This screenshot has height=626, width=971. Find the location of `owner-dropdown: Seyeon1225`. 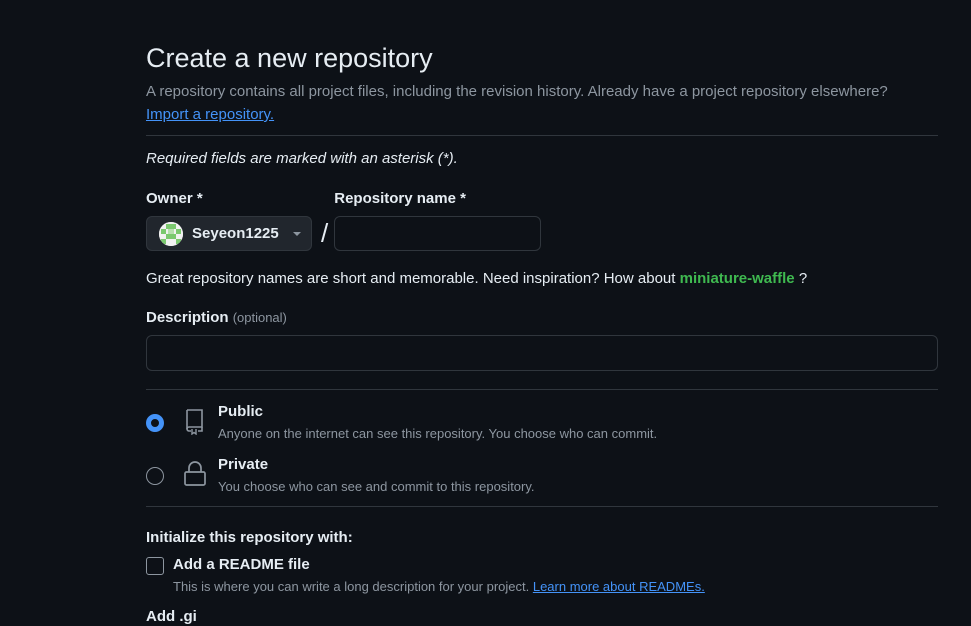

owner-dropdown: Seyeon1225 is located at coordinates (229, 233).